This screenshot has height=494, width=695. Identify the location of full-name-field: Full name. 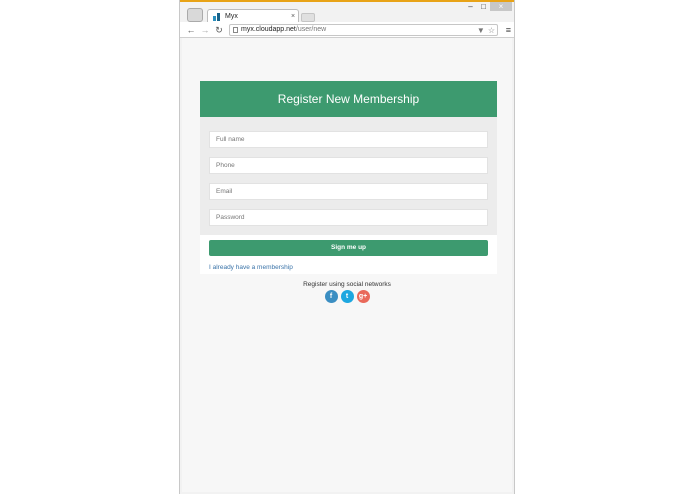
(348, 139).